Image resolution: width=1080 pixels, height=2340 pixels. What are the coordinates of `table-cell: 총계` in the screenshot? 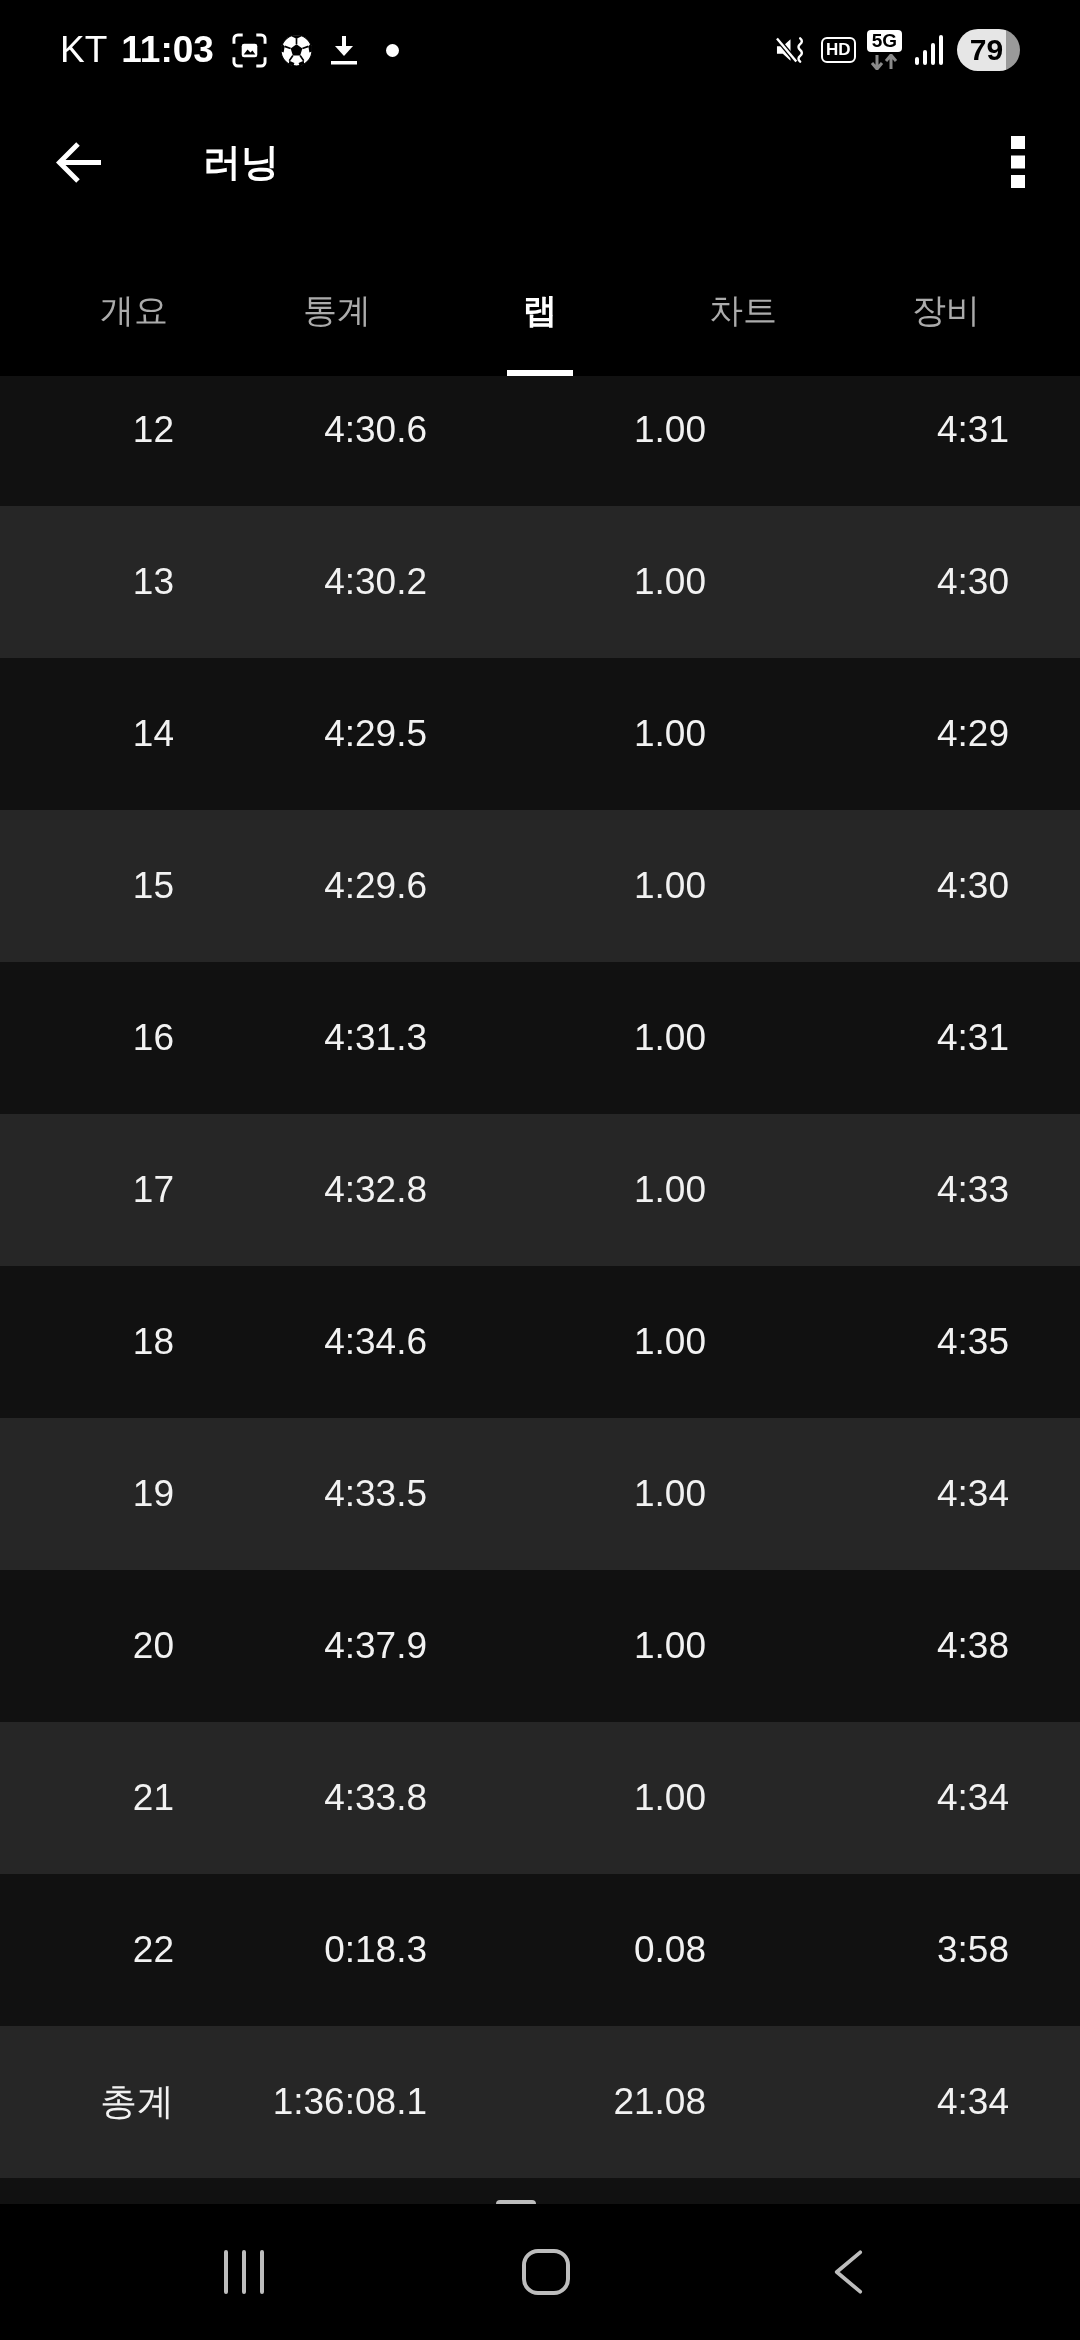 It's located at (137, 2102).